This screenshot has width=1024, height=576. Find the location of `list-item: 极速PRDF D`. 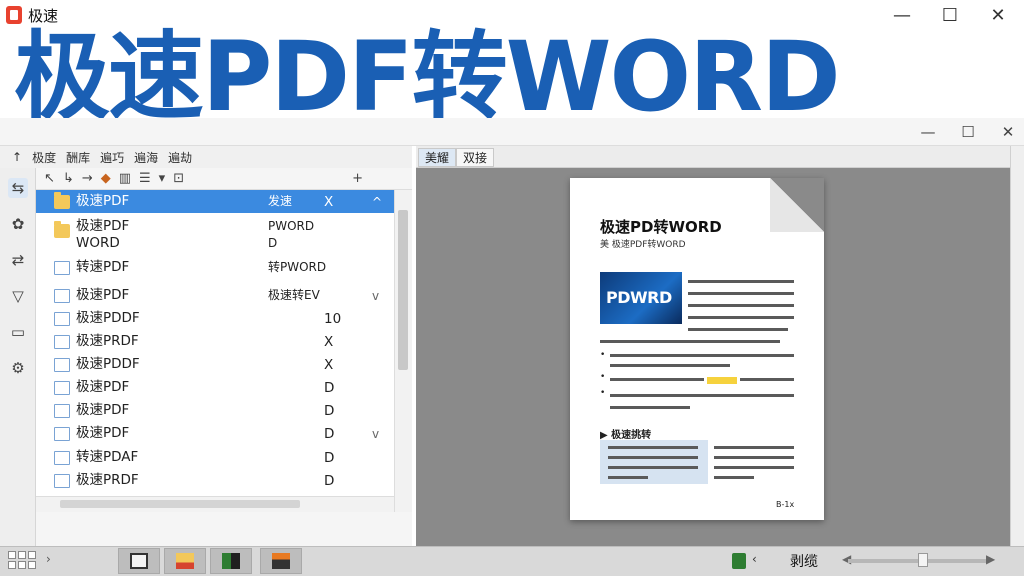

list-item: 极速PRDF D is located at coordinates (215, 480).